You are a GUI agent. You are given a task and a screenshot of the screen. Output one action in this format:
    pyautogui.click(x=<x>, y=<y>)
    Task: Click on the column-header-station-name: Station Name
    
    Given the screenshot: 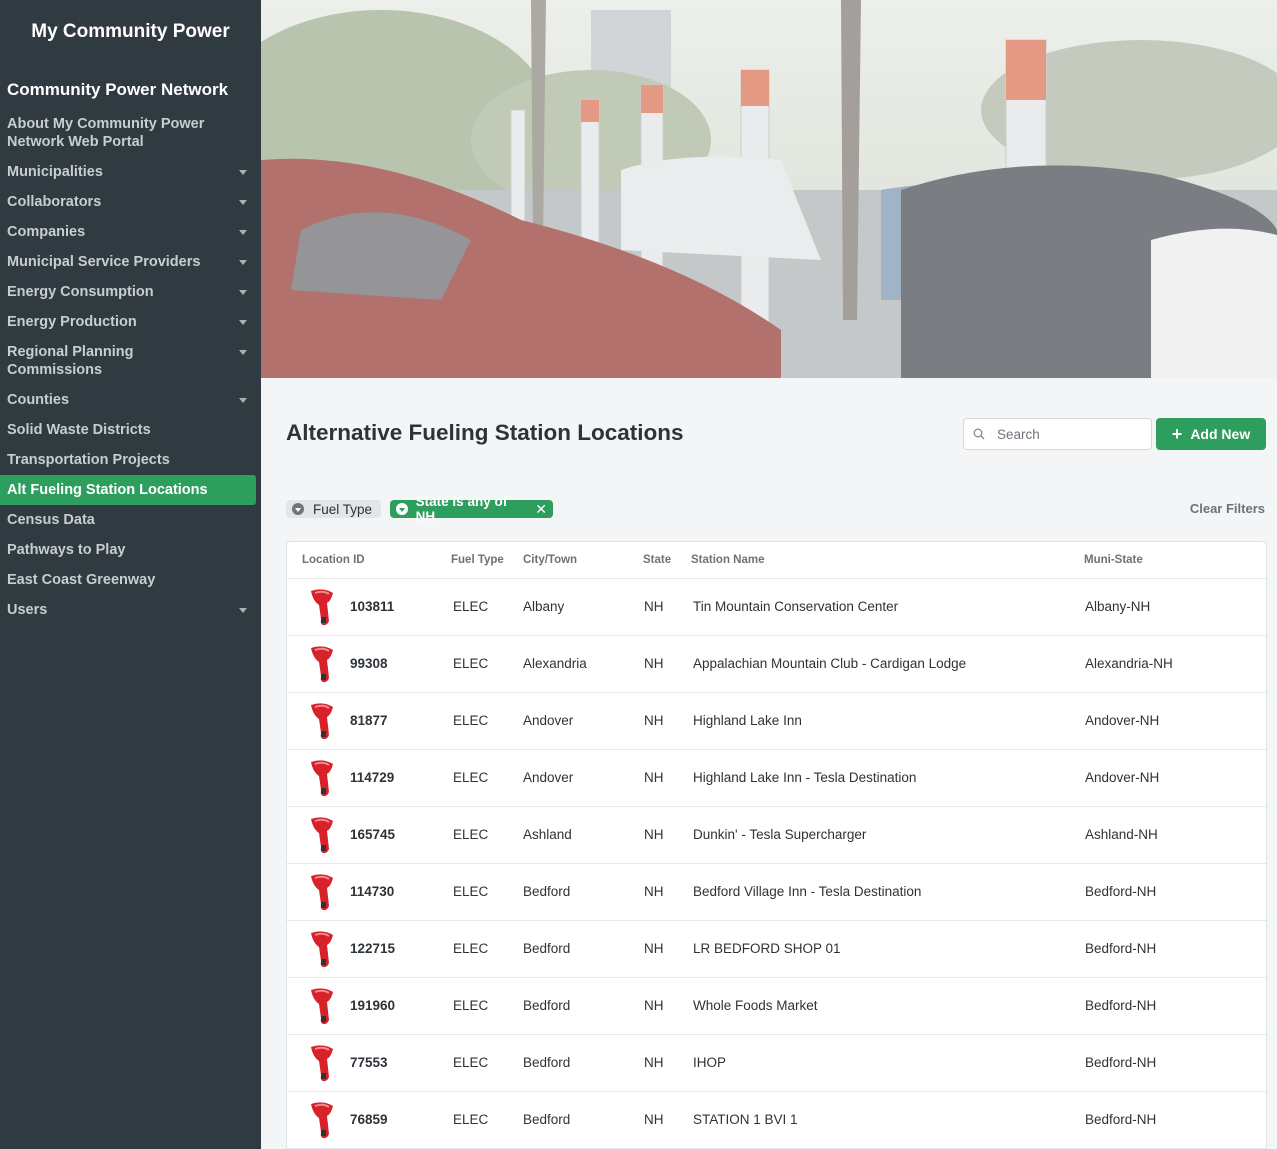 What is the action you would take?
    pyautogui.click(x=885, y=560)
    